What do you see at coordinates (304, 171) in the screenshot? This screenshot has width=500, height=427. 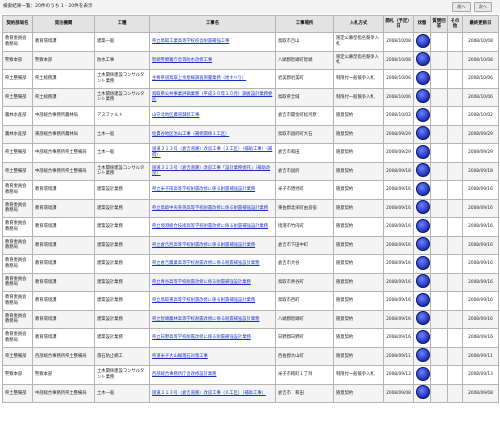 I see `place-cell: 倉吉市国府` at bounding box center [304, 171].